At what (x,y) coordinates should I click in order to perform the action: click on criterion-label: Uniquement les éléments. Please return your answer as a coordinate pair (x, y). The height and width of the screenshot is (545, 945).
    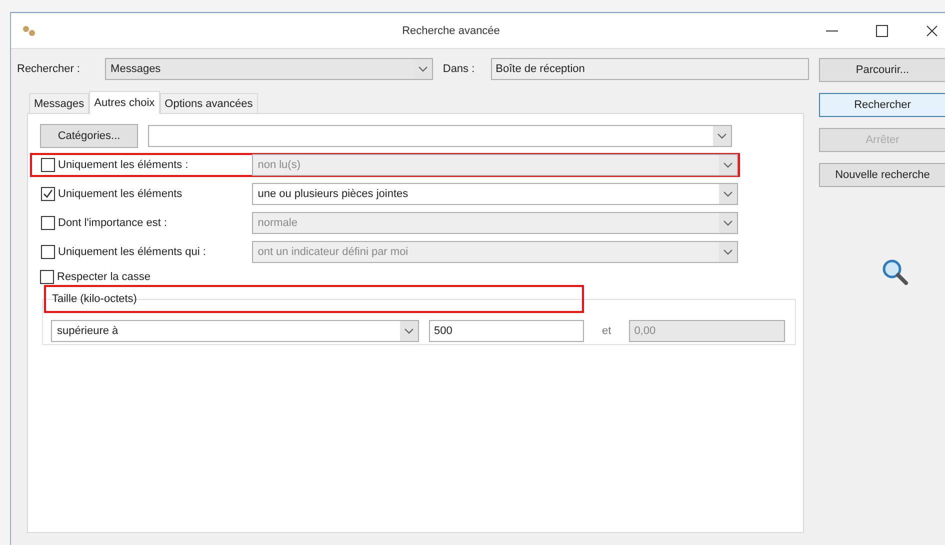
    Looking at the image, I should click on (121, 194).